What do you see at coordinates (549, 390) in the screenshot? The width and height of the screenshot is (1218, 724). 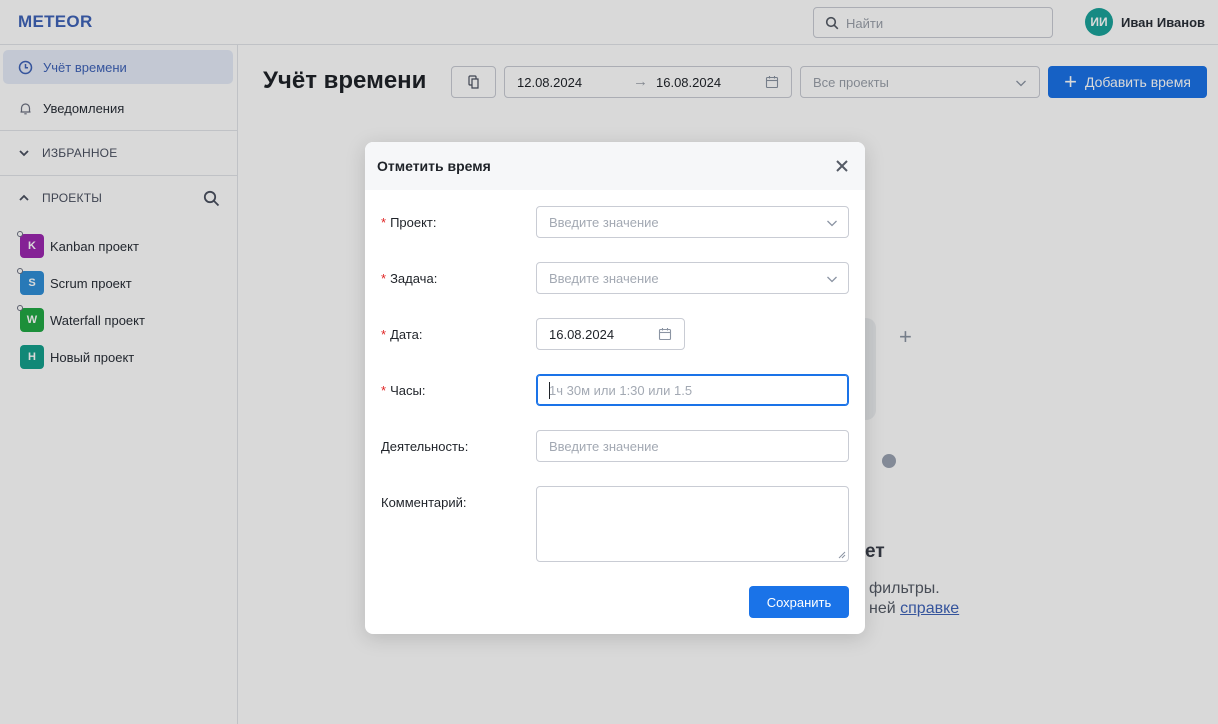 I see `text-caret` at bounding box center [549, 390].